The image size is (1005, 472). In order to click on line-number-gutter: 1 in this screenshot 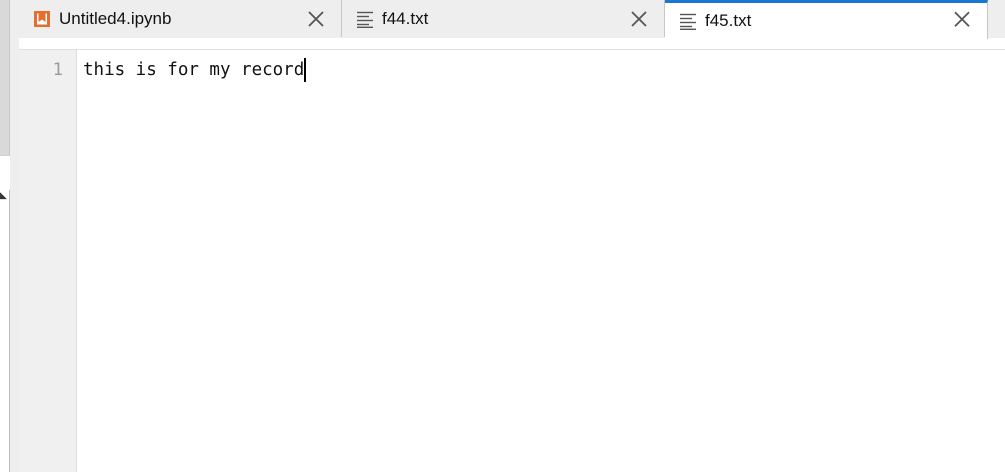, I will do `click(48, 261)`.